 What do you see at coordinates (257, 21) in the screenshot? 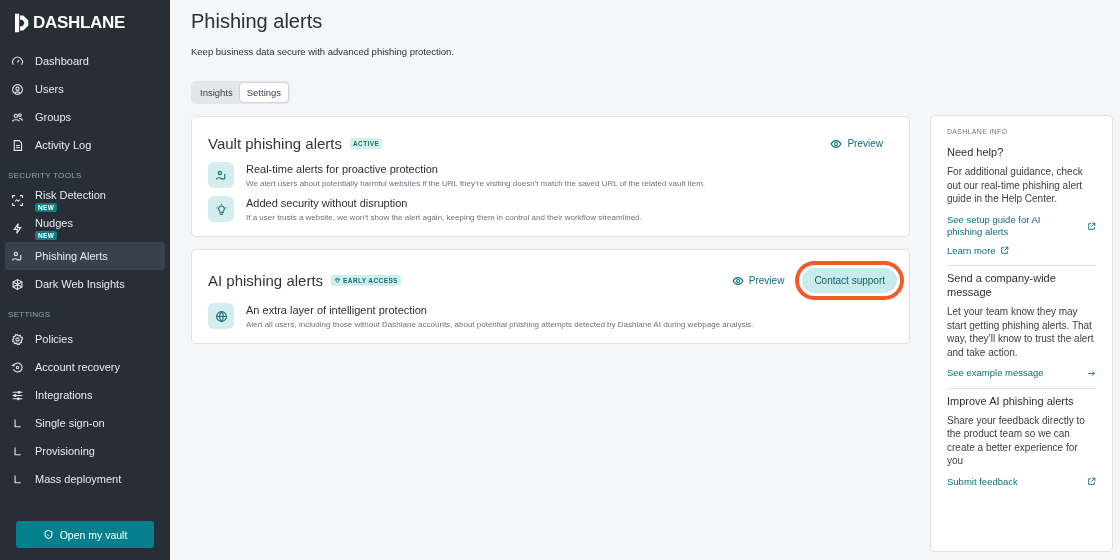
I see `page-title: Phishing alerts` at bounding box center [257, 21].